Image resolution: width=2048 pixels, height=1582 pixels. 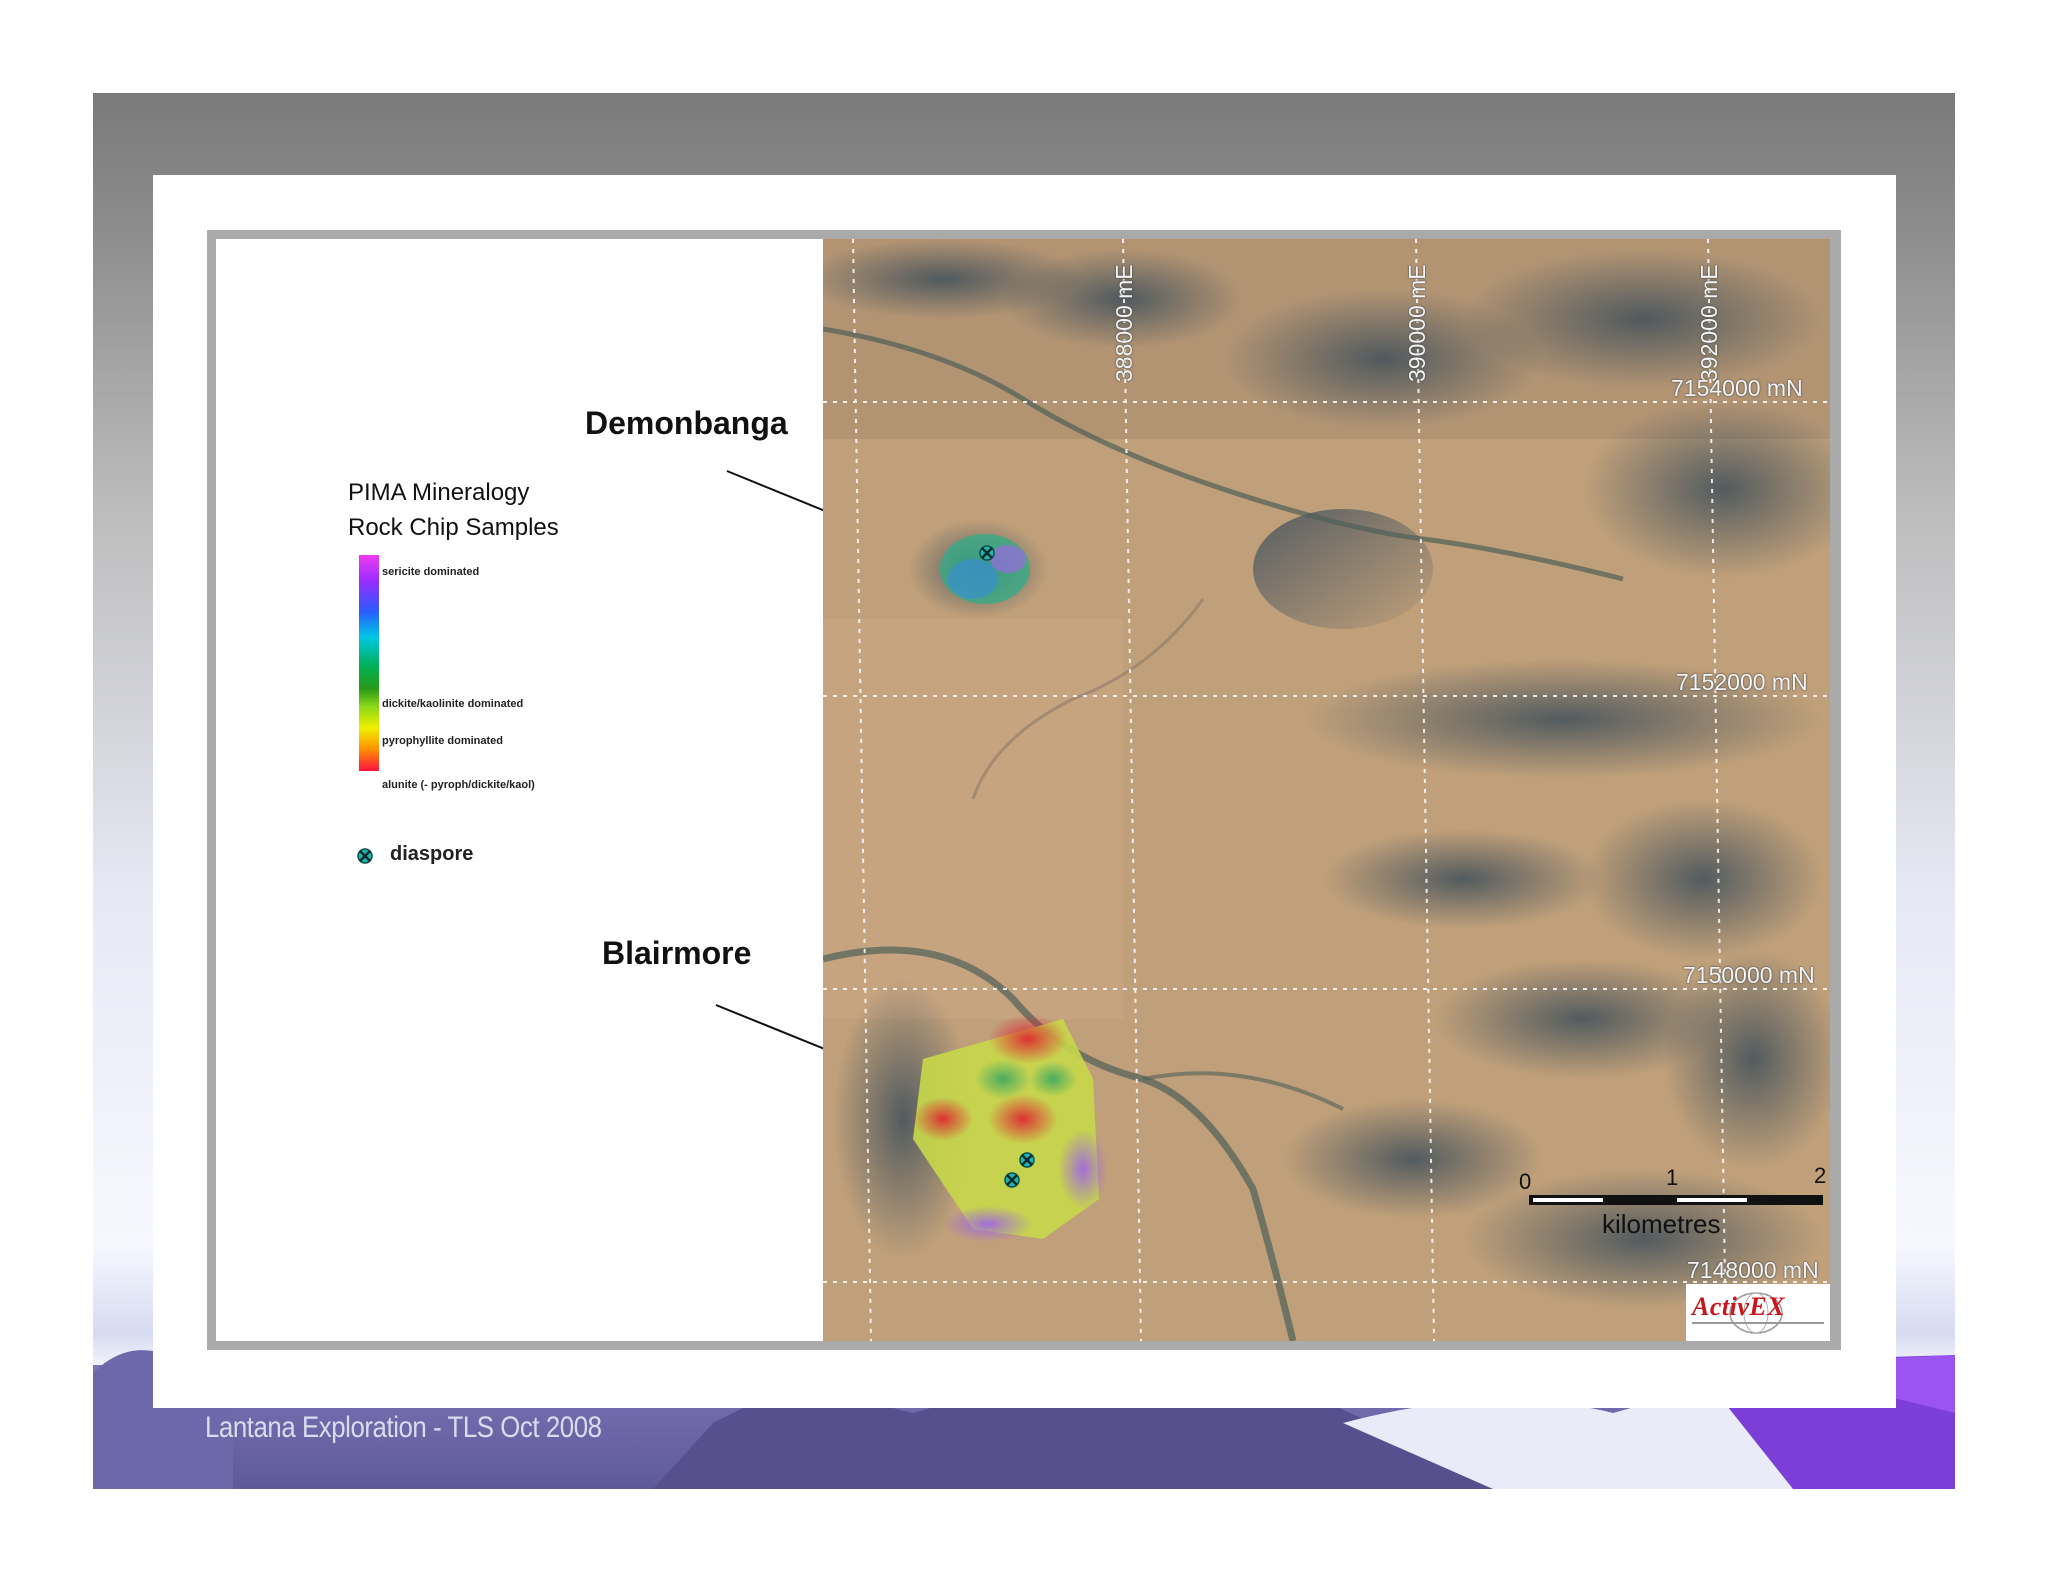 What do you see at coordinates (1525, 1181) in the screenshot?
I see `scale-tick-0: 0` at bounding box center [1525, 1181].